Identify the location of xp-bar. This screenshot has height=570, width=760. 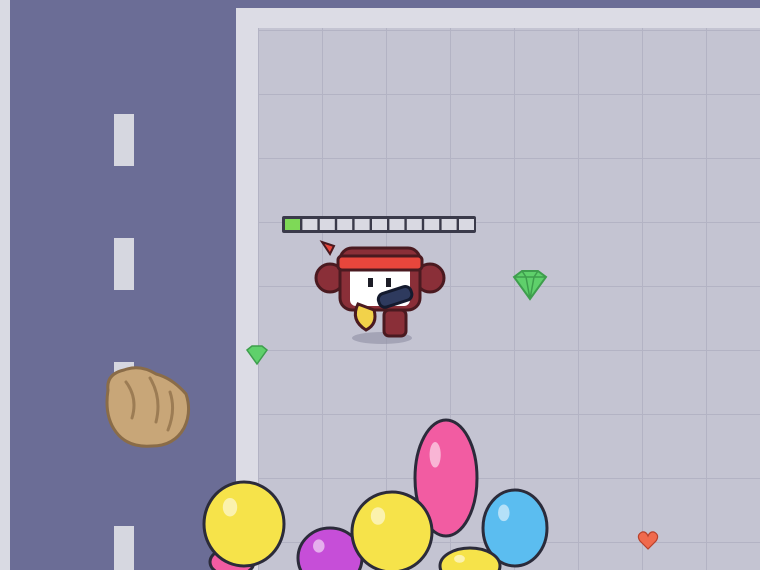
(379, 224).